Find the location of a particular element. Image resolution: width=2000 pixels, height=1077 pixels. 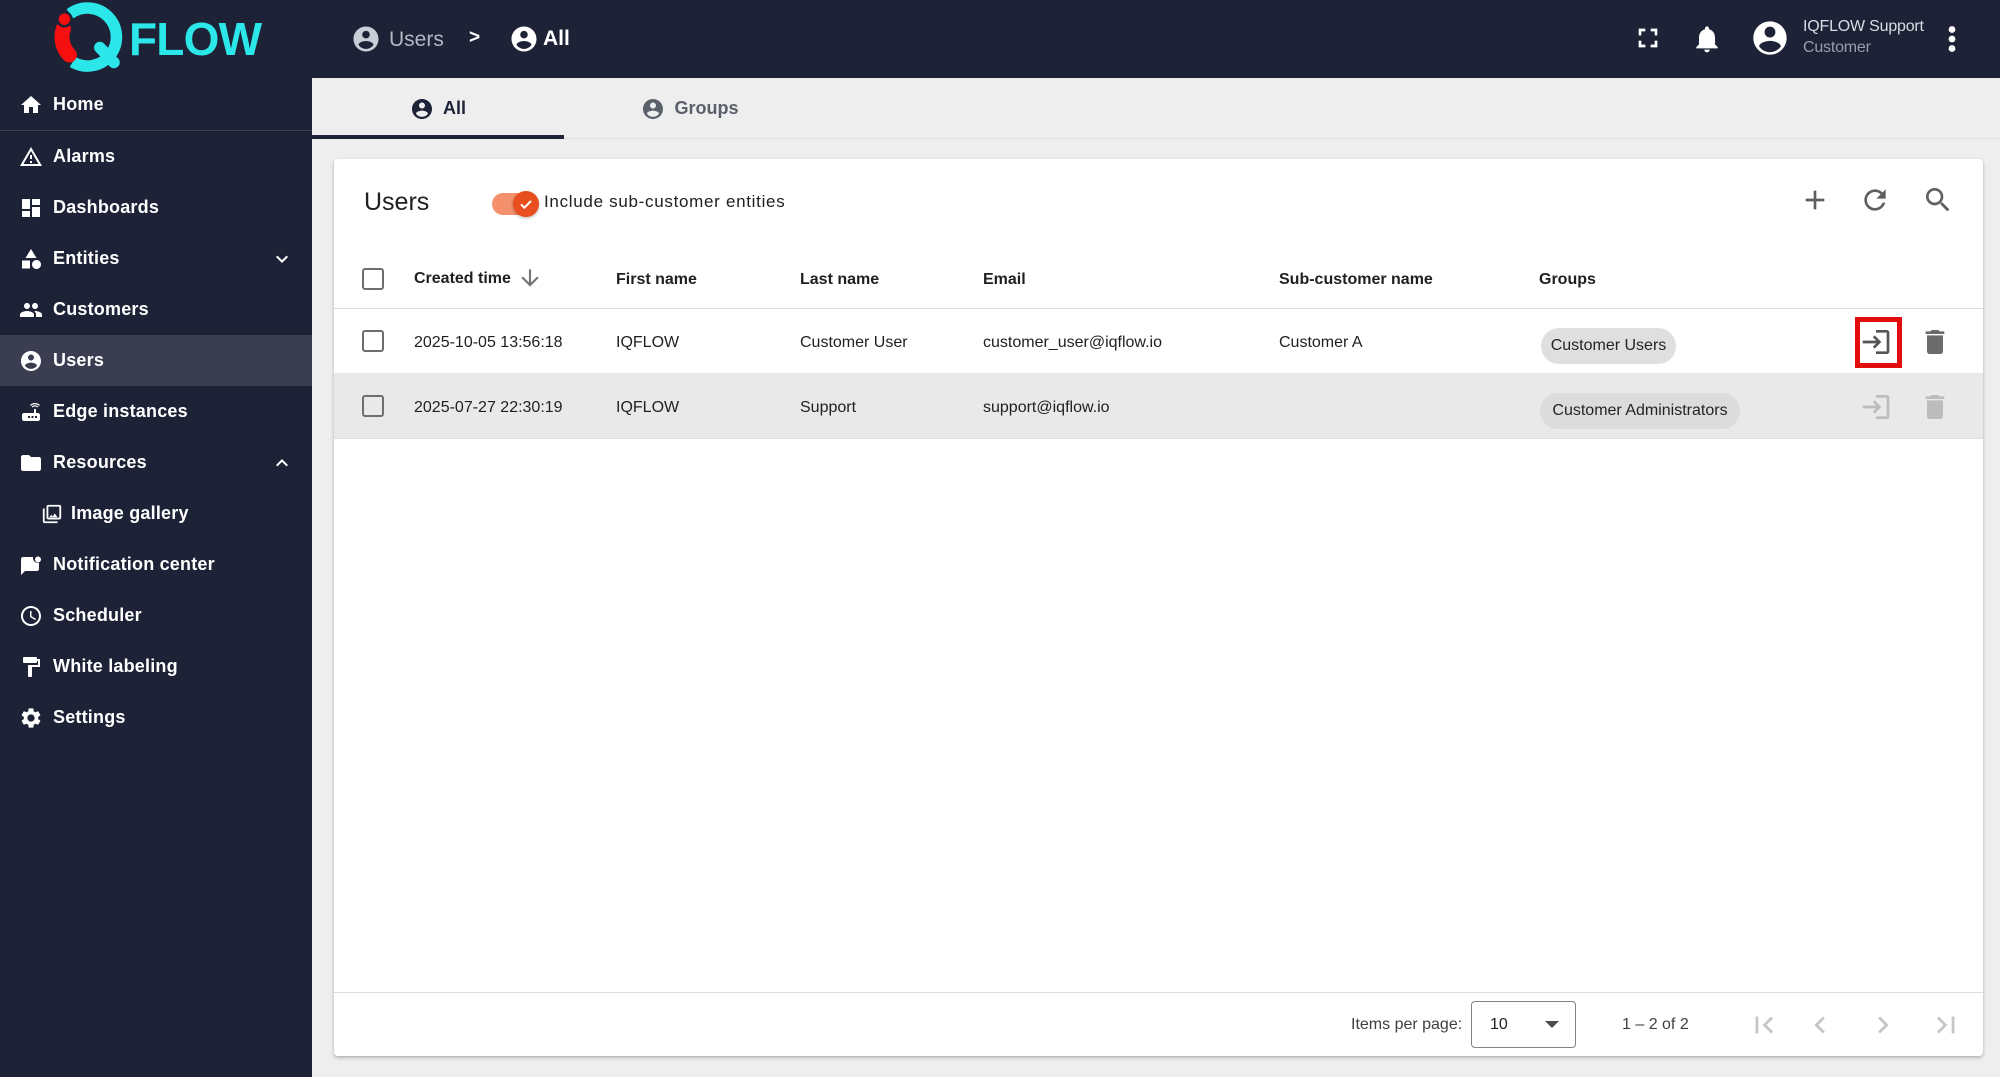

svg-text: FLOW is located at coordinates (196, 39).